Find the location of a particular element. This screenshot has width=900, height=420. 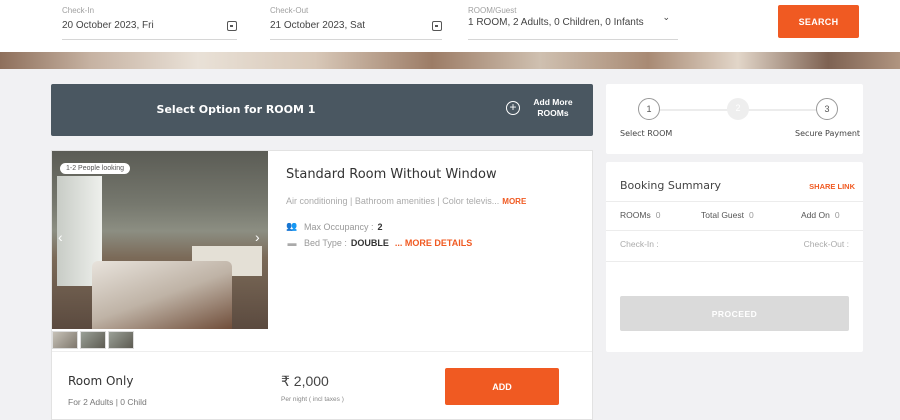

bed-type: ▬ Bed Type : DOUBLE ... MORE DETAILS is located at coordinates (379, 243).